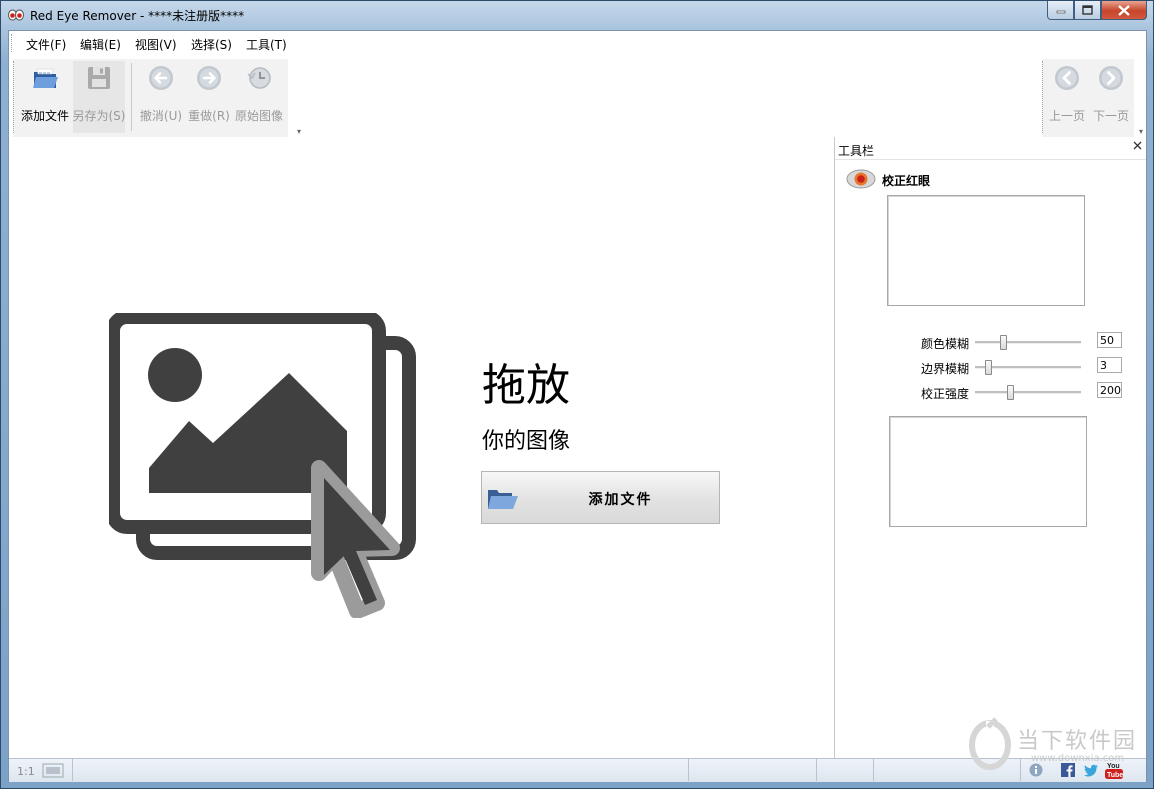  I want to click on color-blur-label: 颜色模糊, so click(945, 344).